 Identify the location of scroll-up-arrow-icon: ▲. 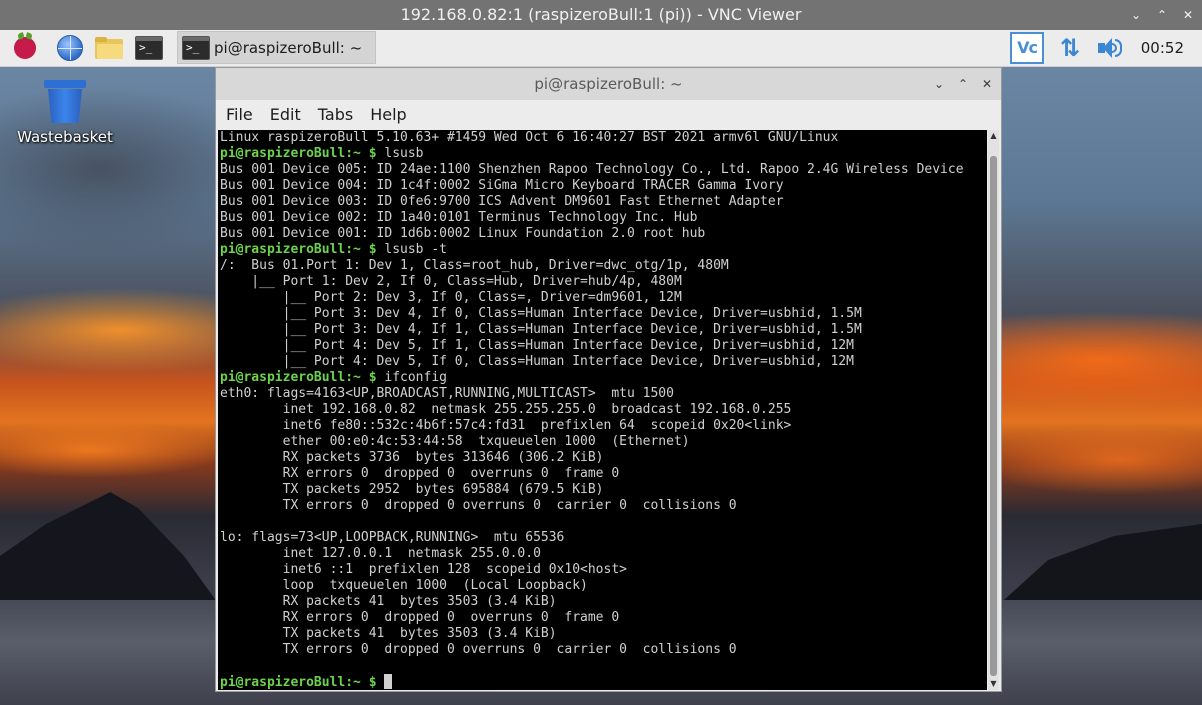
(993, 136).